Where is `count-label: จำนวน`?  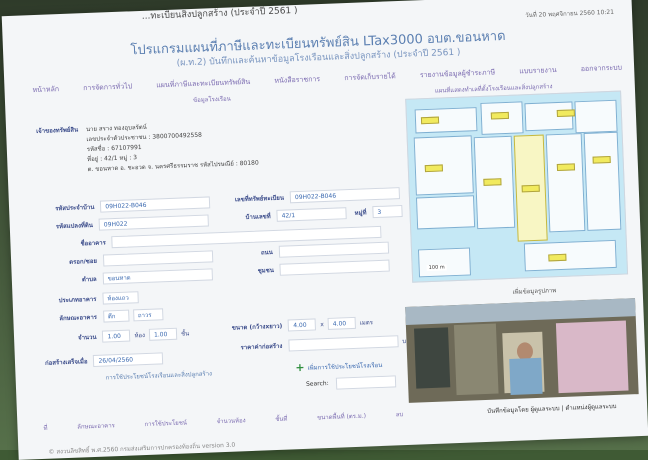 count-label: จำนวน is located at coordinates (87, 337).